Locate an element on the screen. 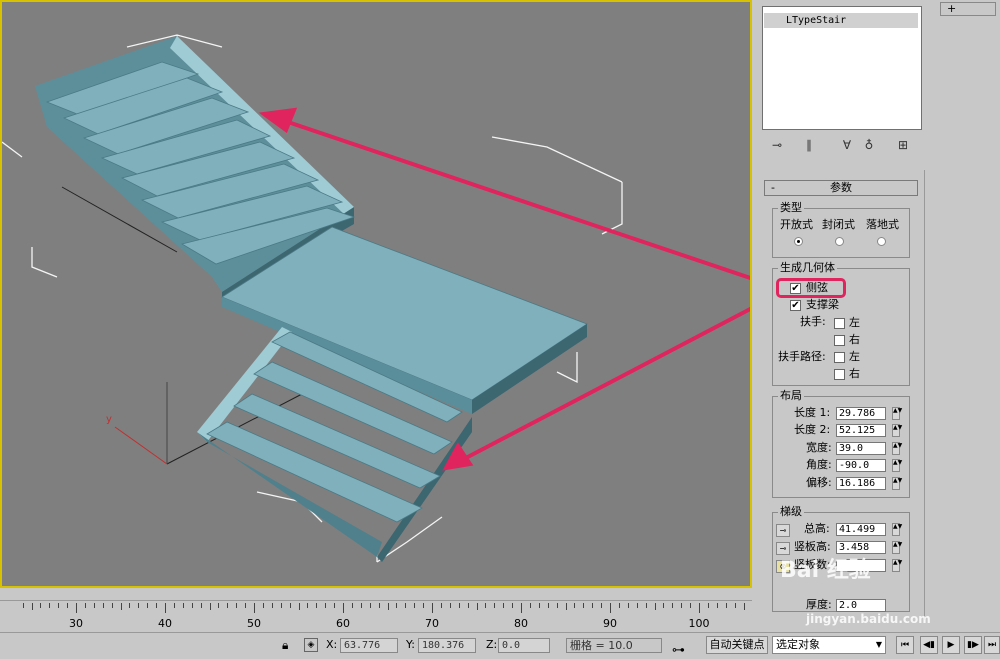  handrail-right-checkbox is located at coordinates (839, 340).